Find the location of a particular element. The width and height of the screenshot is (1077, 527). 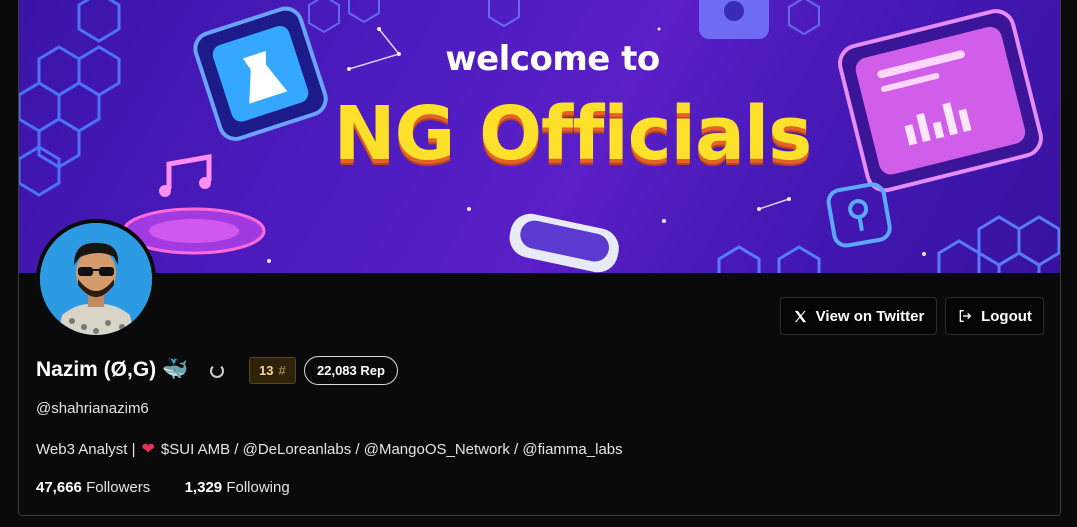

avatar is located at coordinates (96, 279).